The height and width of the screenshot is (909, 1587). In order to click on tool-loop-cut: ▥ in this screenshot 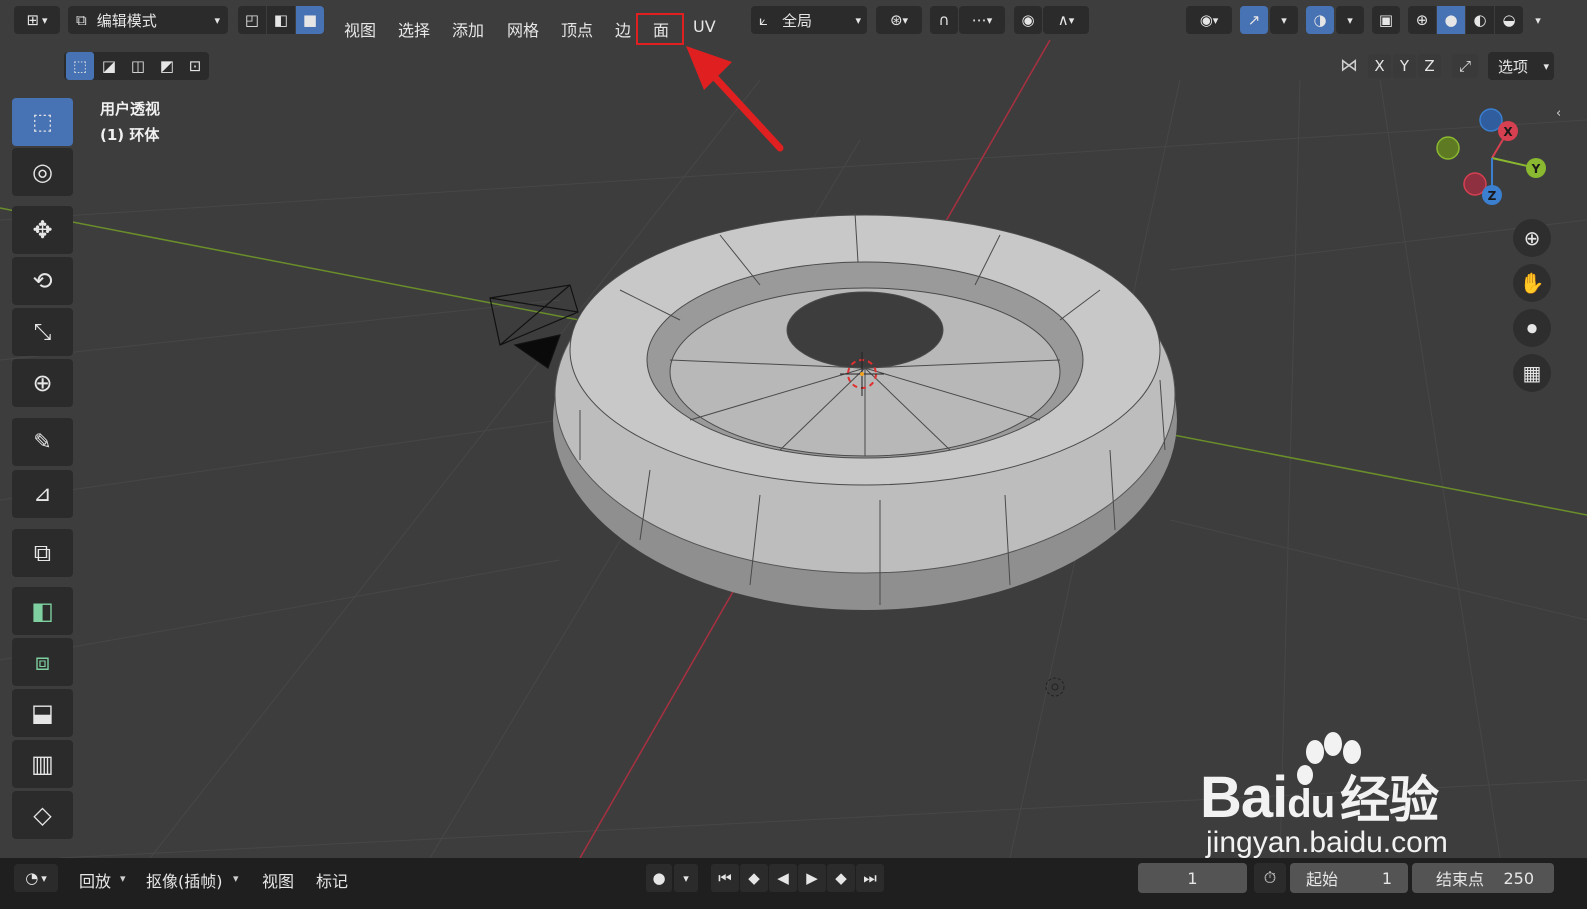, I will do `click(42, 764)`.